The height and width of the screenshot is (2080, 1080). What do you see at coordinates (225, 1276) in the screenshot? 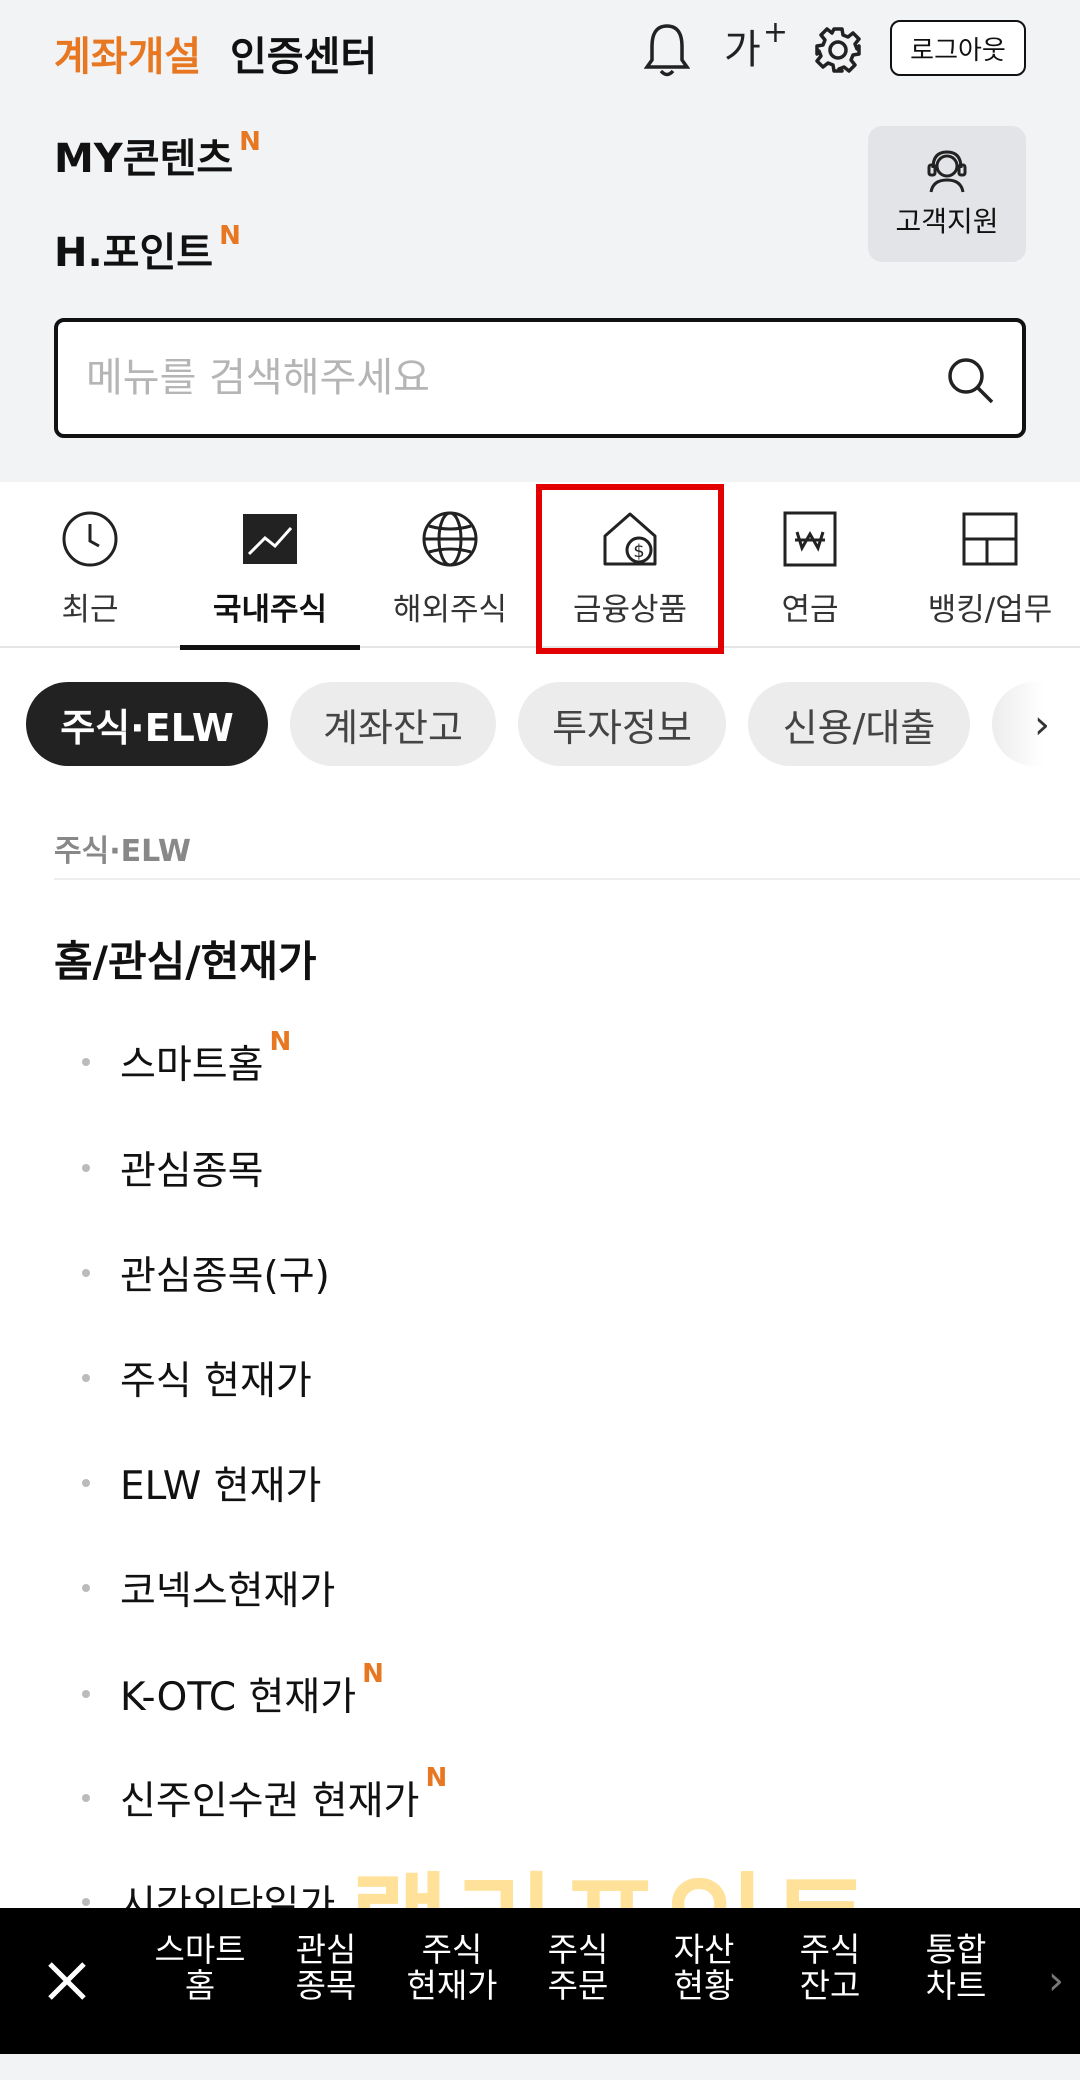
I see `menu-item-label: 관심종목(구)` at bounding box center [225, 1276].